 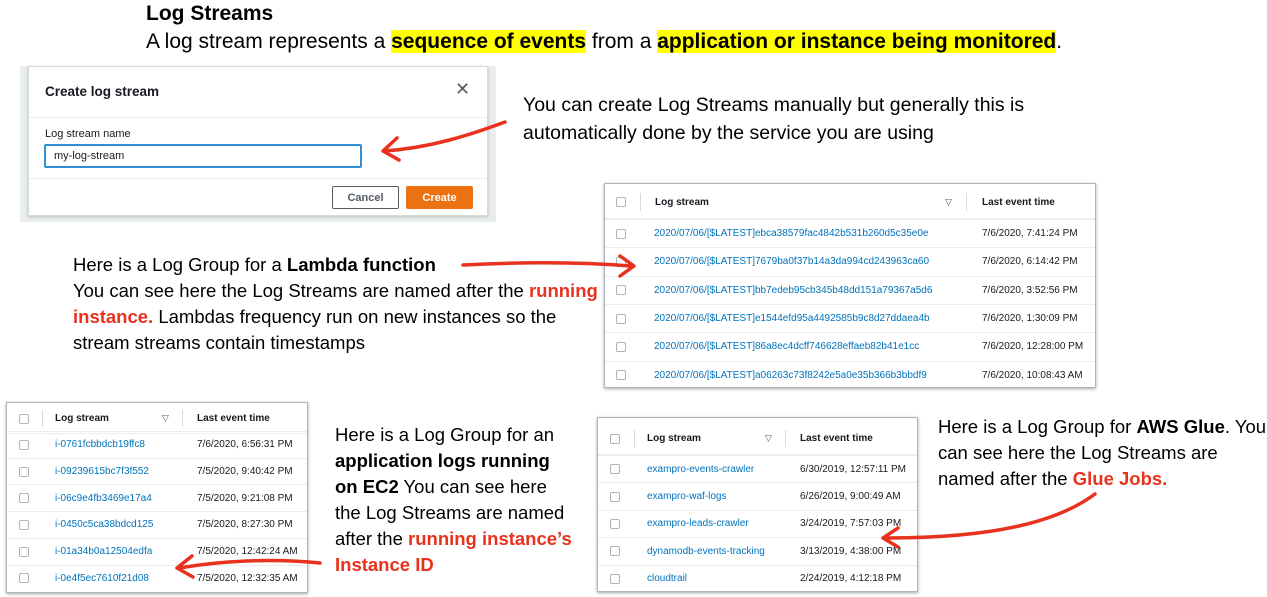 What do you see at coordinates (100, 444) in the screenshot?
I see `log-stream-link: i-0761fcbbdcb19ffc8` at bounding box center [100, 444].